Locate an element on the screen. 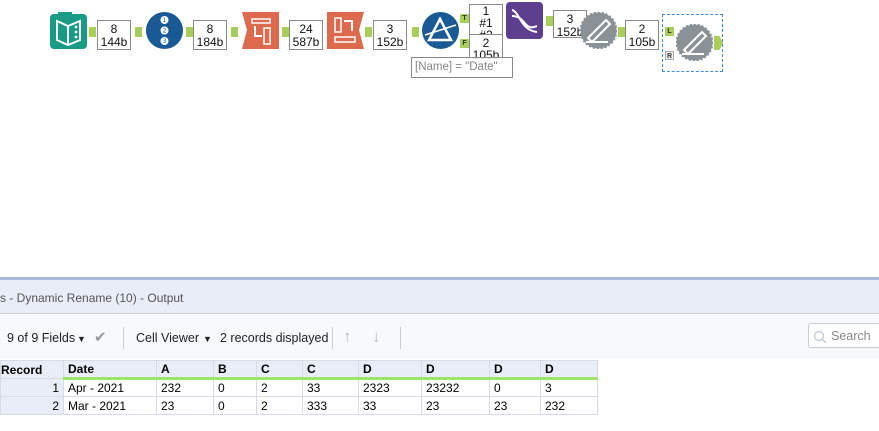 Image resolution: width=879 pixels, height=431 pixels. connection-label: 24 587b is located at coordinates (306, 35).